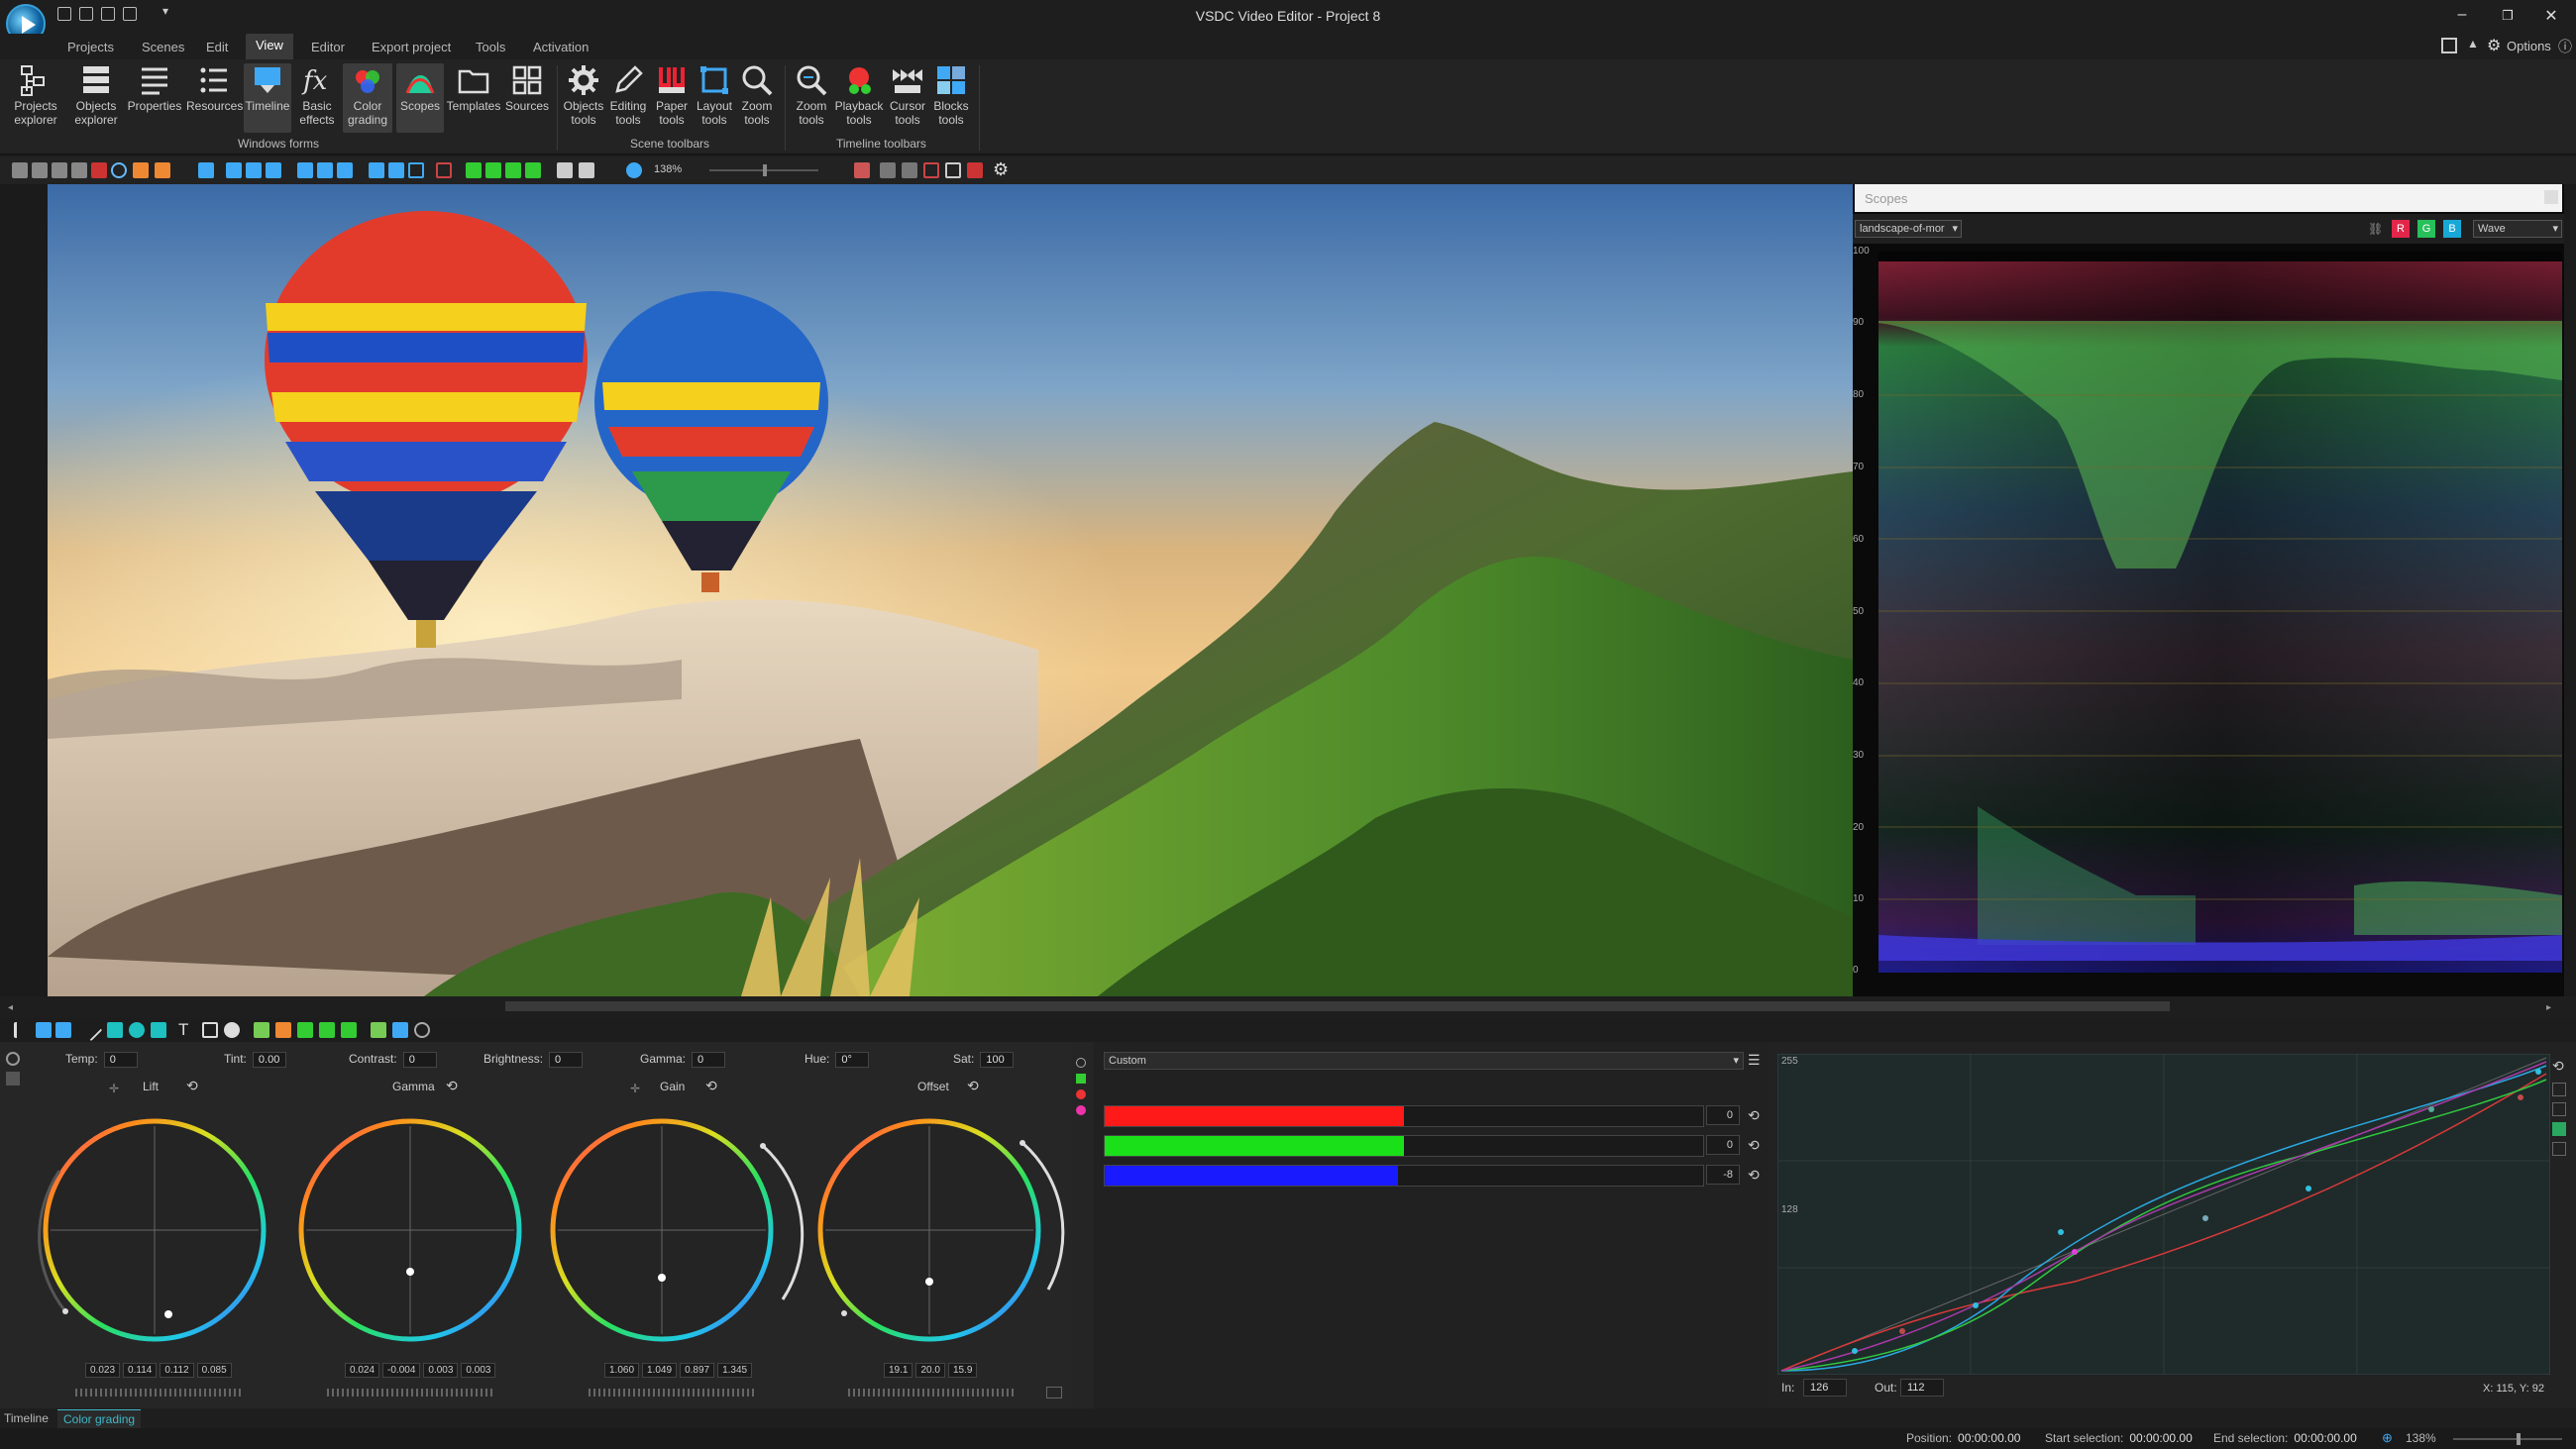 The image size is (2576, 1449). Describe the element at coordinates (114, 1088) in the screenshot. I see `crosshair-icon: ✛` at that location.